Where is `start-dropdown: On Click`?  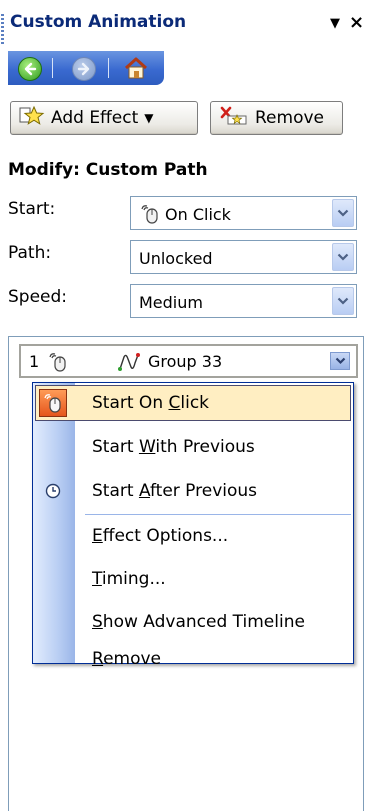 start-dropdown: On Click is located at coordinates (243, 213).